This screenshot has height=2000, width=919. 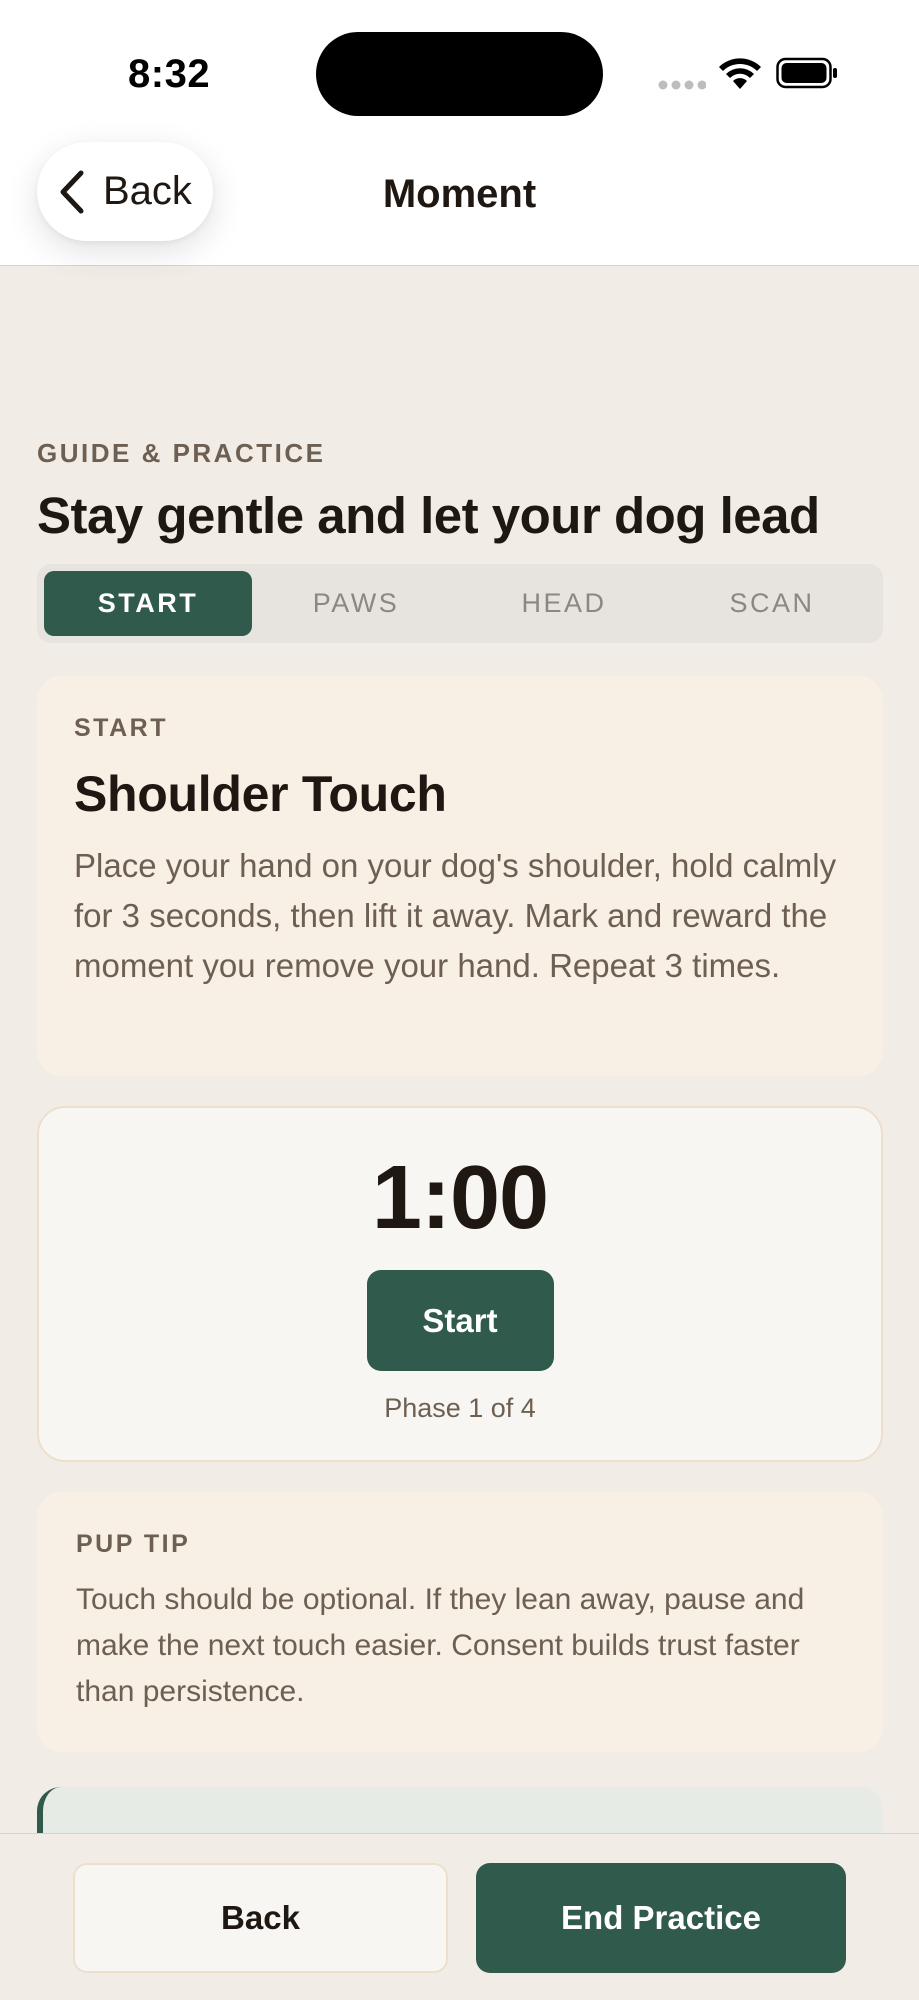 I want to click on cellular-signal-icon, so click(x=682, y=85).